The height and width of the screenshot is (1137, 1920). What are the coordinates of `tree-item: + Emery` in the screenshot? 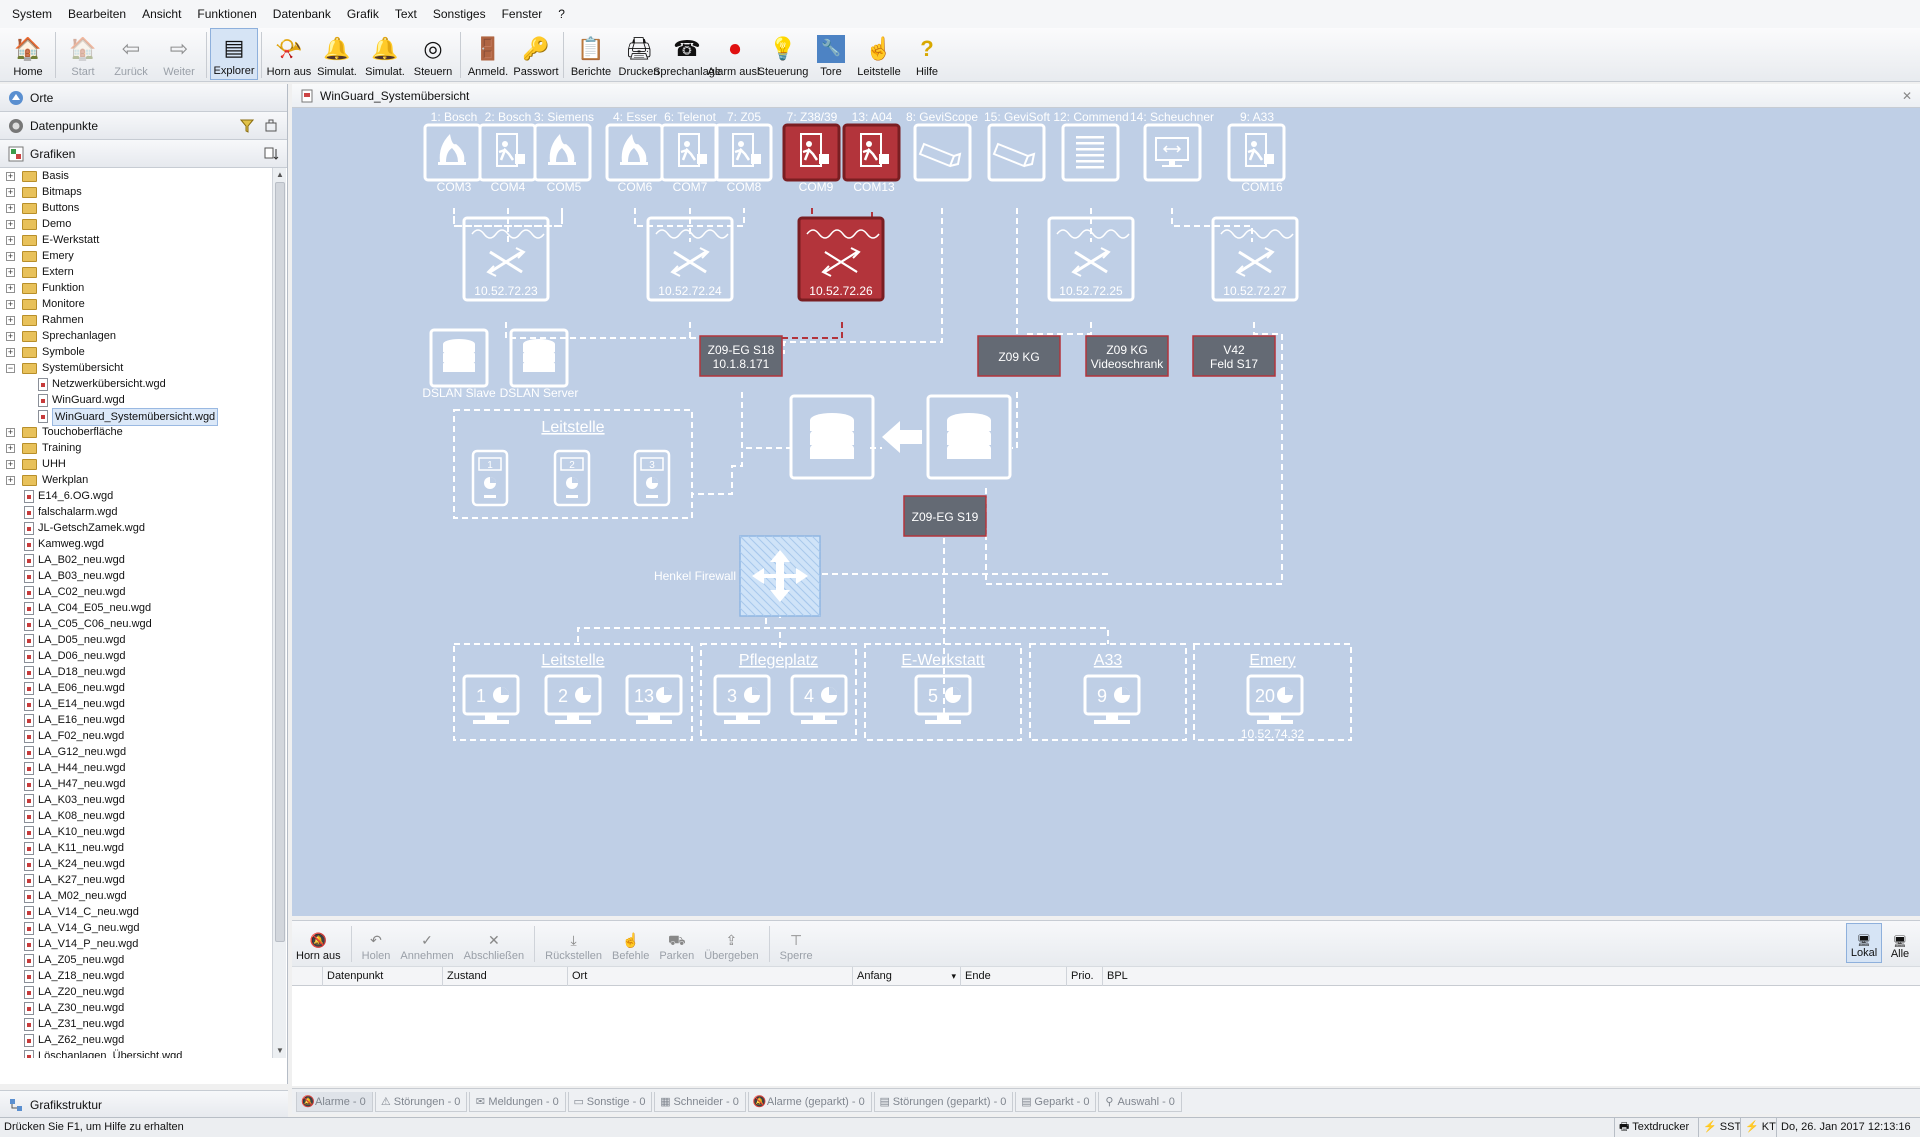 It's located at (136, 256).